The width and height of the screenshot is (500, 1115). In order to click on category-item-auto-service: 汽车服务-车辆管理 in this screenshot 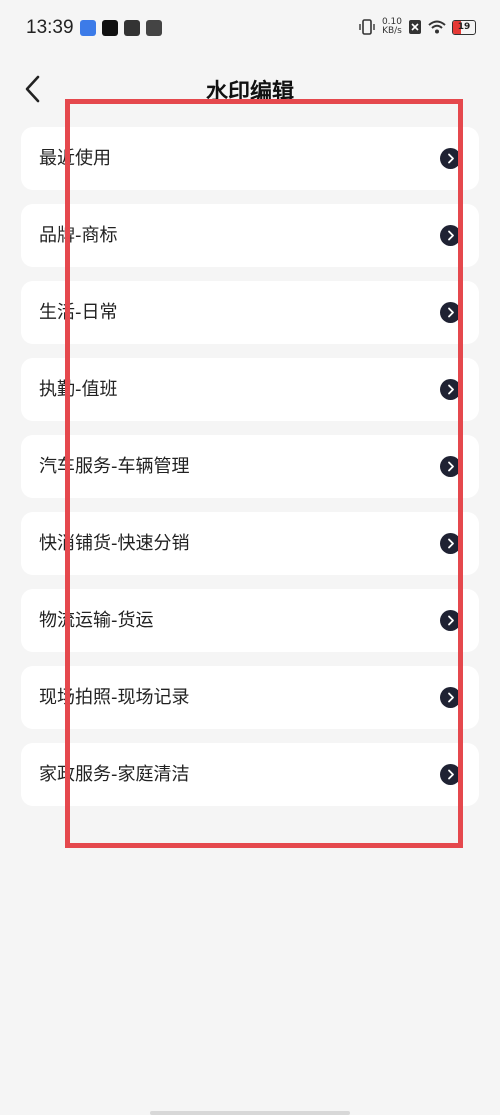, I will do `click(250, 466)`.